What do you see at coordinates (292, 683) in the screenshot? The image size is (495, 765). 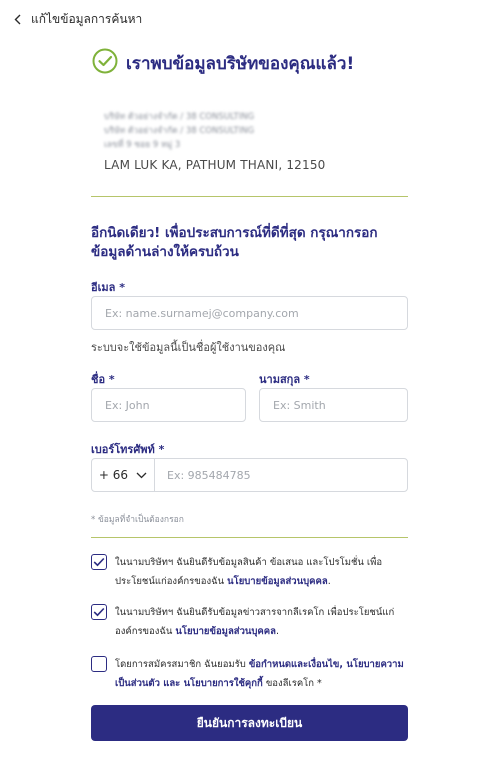 I see `consent-suffix: ของลีเรคโก *` at bounding box center [292, 683].